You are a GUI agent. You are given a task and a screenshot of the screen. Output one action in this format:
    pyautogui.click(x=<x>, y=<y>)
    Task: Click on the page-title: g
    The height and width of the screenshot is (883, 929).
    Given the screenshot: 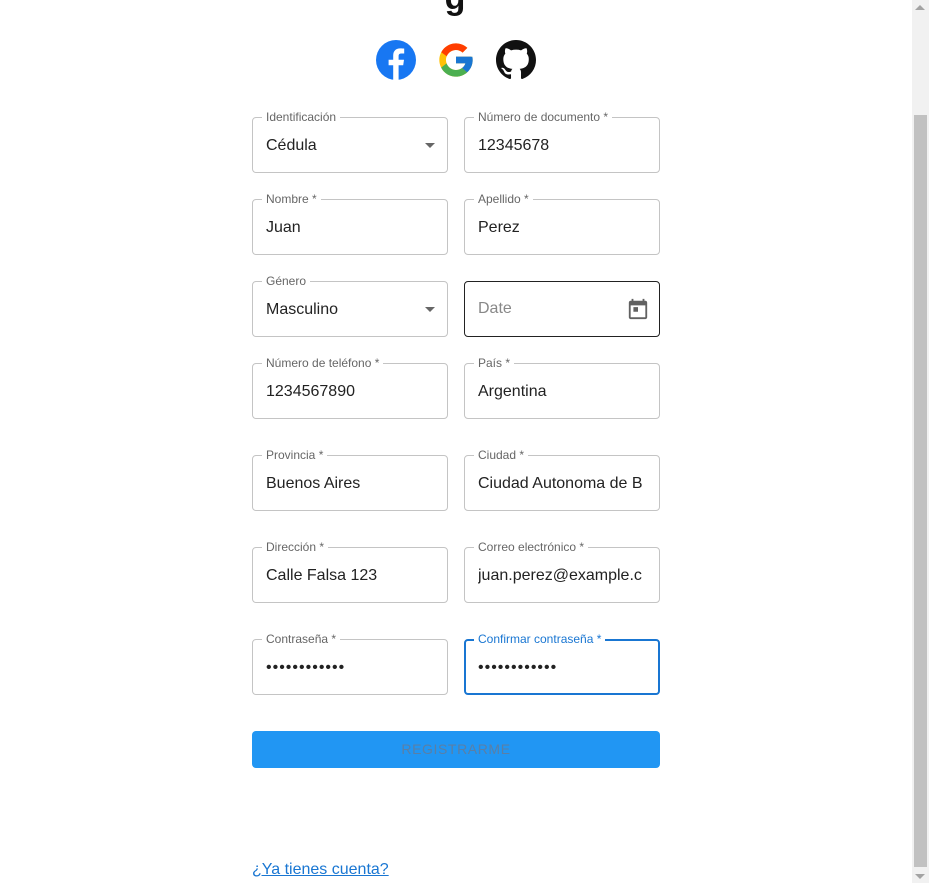 What is the action you would take?
    pyautogui.click(x=455, y=9)
    